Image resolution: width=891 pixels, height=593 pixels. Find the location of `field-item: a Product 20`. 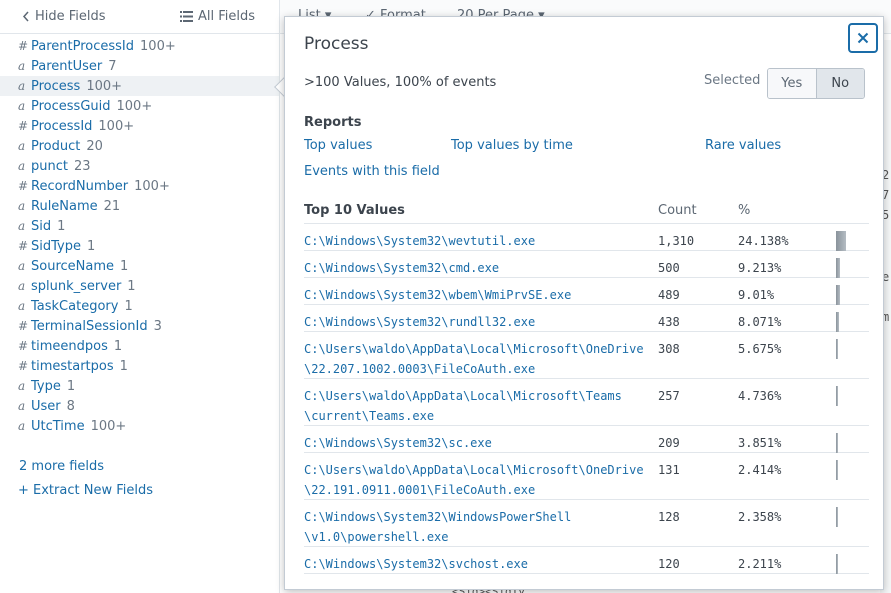

field-item: a Product 20 is located at coordinates (139, 146).